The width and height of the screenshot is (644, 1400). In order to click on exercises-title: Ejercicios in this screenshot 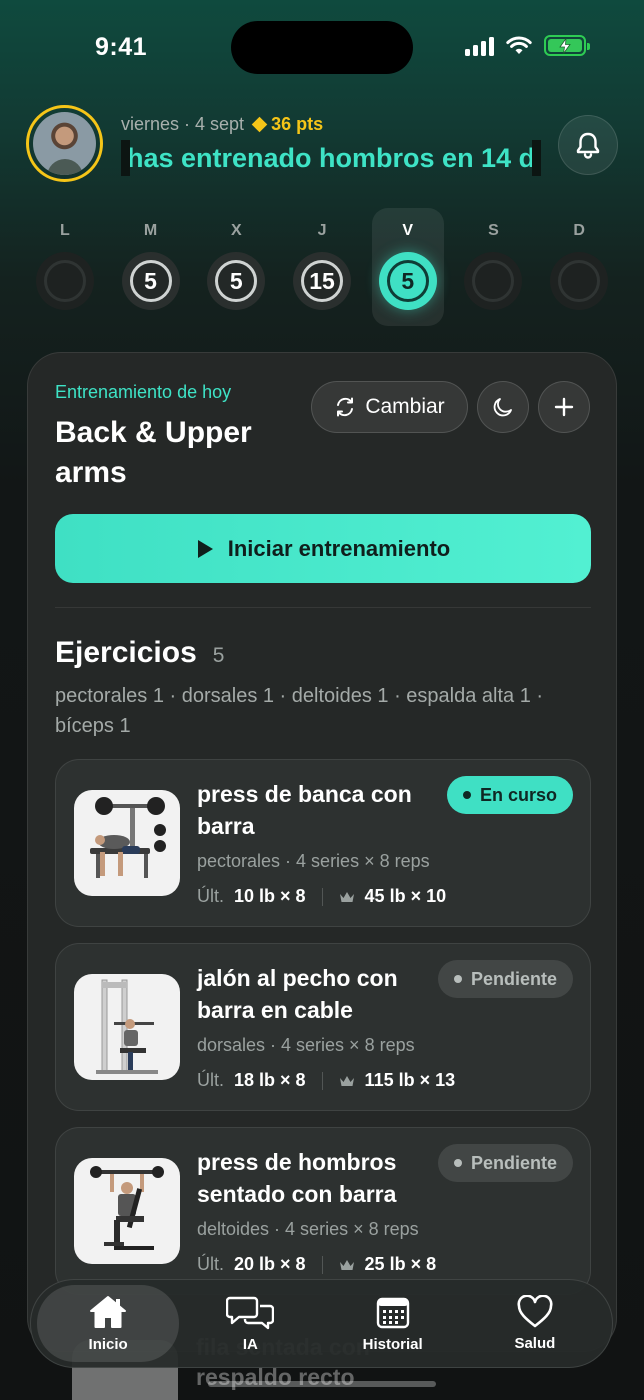, I will do `click(126, 652)`.